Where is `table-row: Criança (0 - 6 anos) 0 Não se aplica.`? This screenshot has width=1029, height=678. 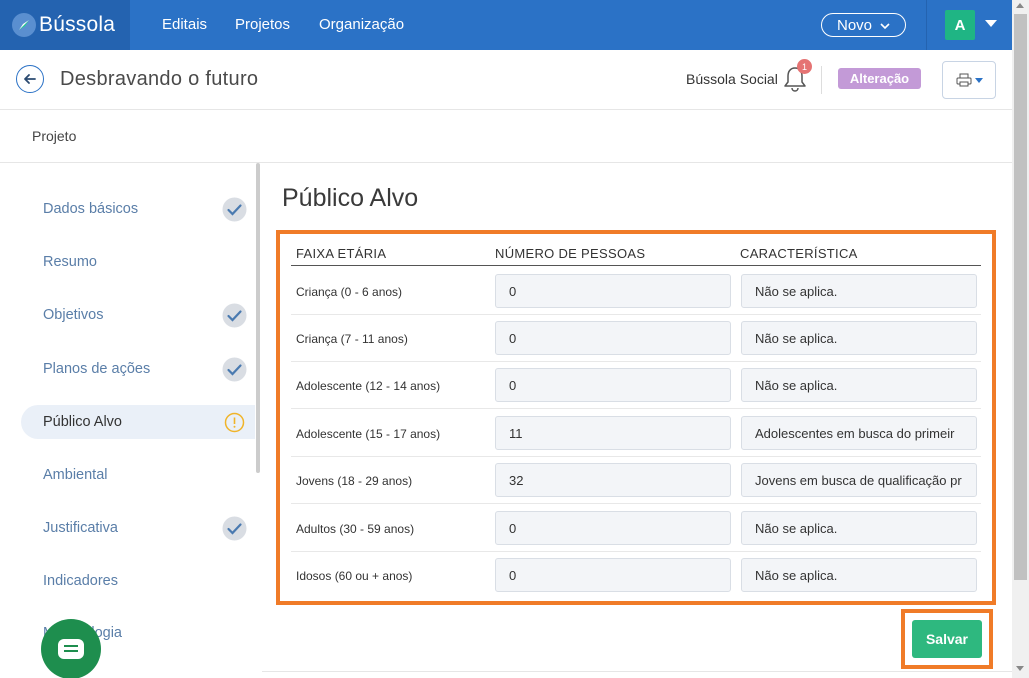 table-row: Criança (0 - 6 anos) 0 Não se aplica. is located at coordinates (636, 291).